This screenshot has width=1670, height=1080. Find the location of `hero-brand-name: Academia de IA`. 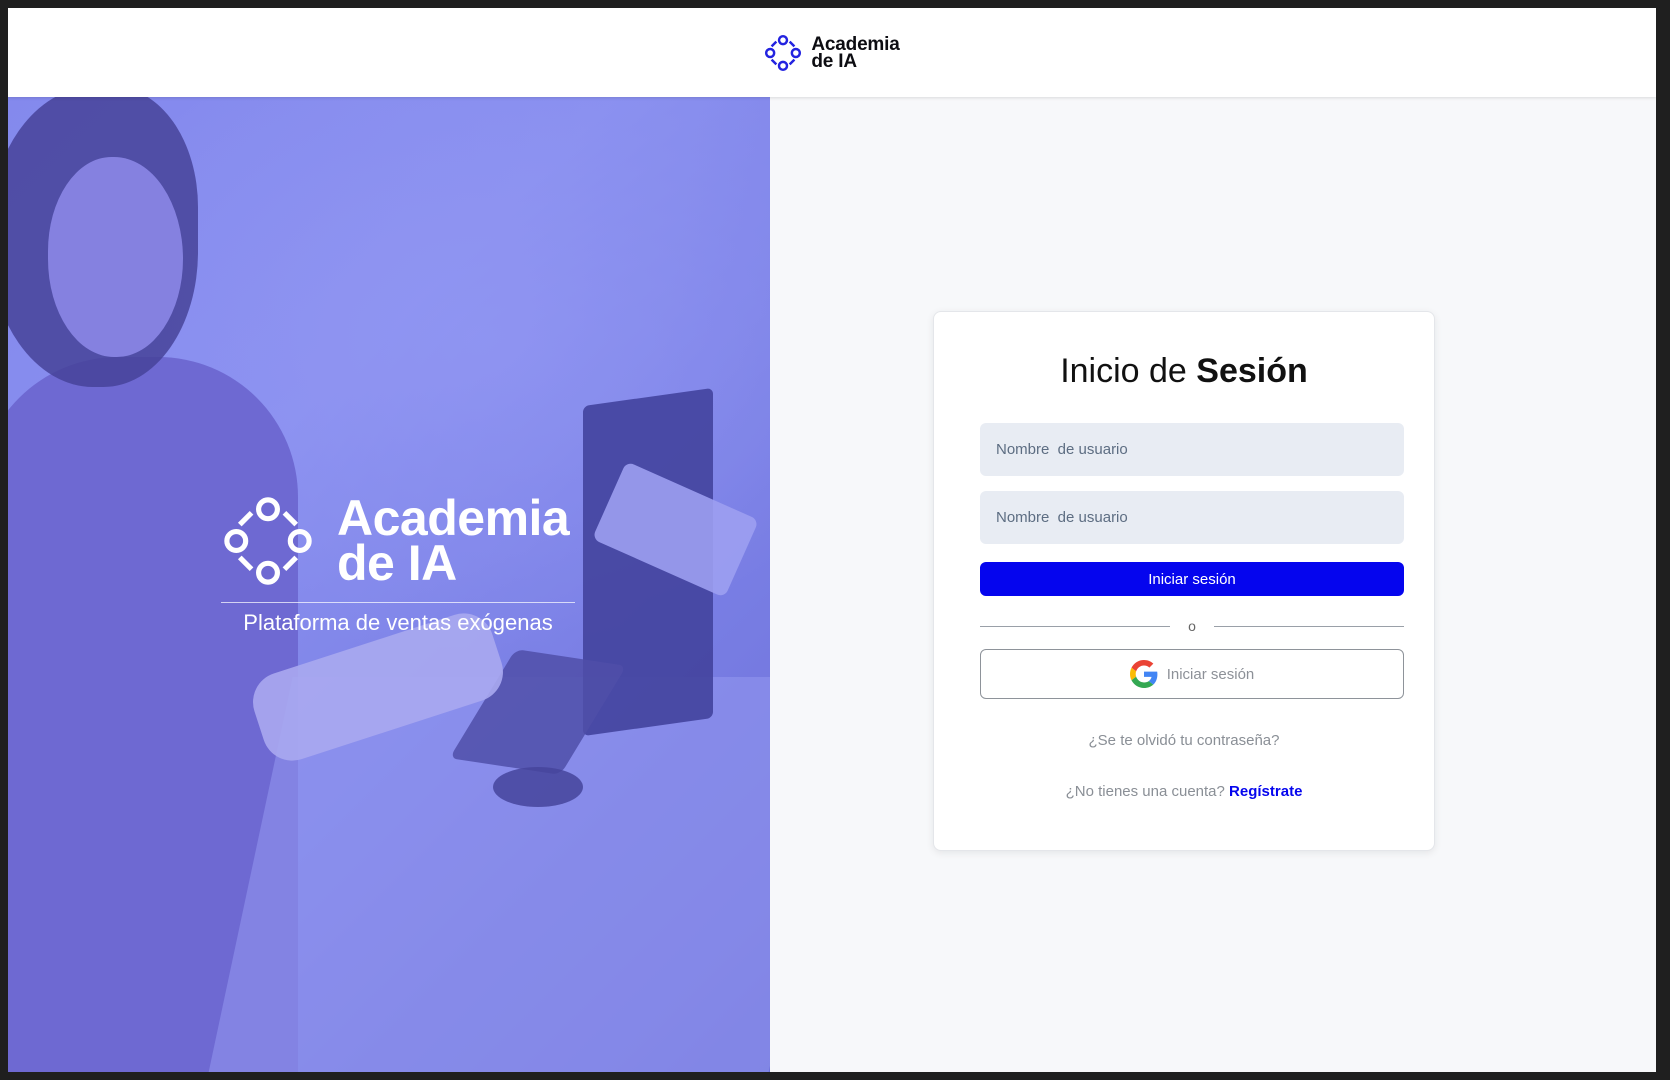

hero-brand-name: Academia de IA is located at coordinates (453, 542).